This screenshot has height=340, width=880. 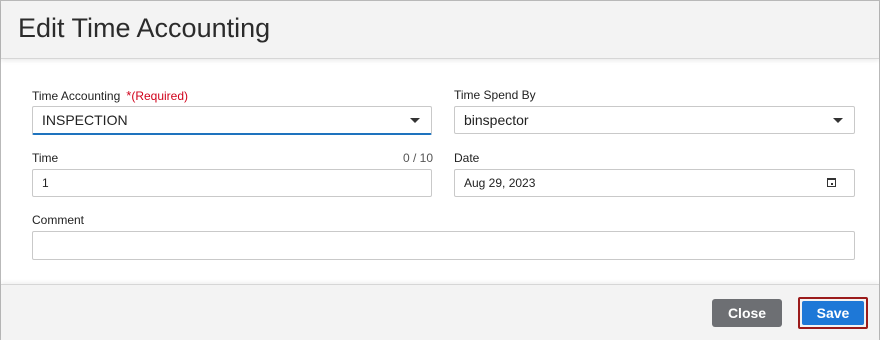 What do you see at coordinates (747, 313) in the screenshot?
I see `close-button: Close` at bounding box center [747, 313].